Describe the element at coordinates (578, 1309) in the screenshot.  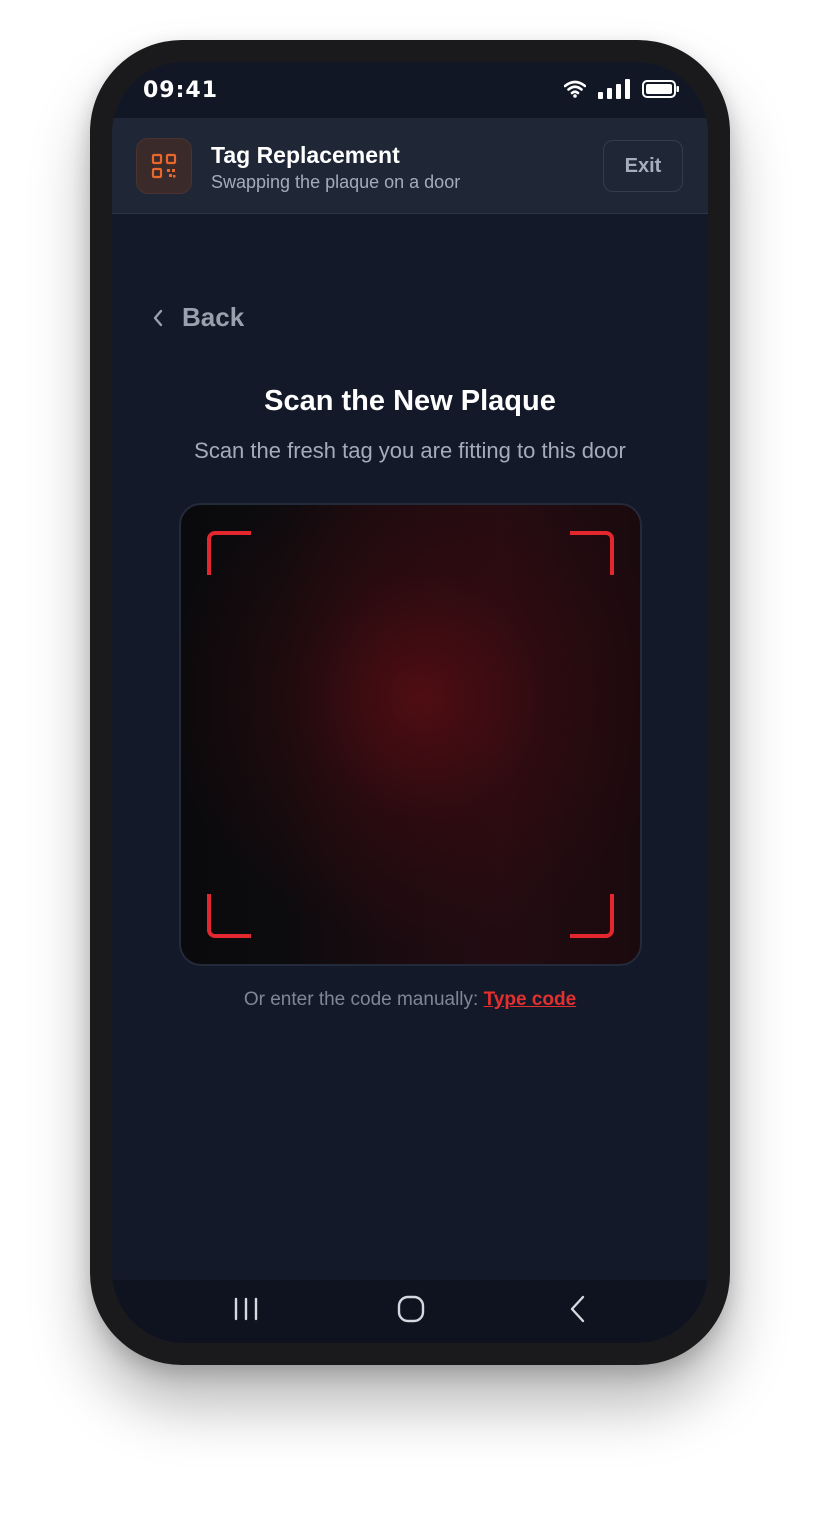
I see `back-nav-icon` at that location.